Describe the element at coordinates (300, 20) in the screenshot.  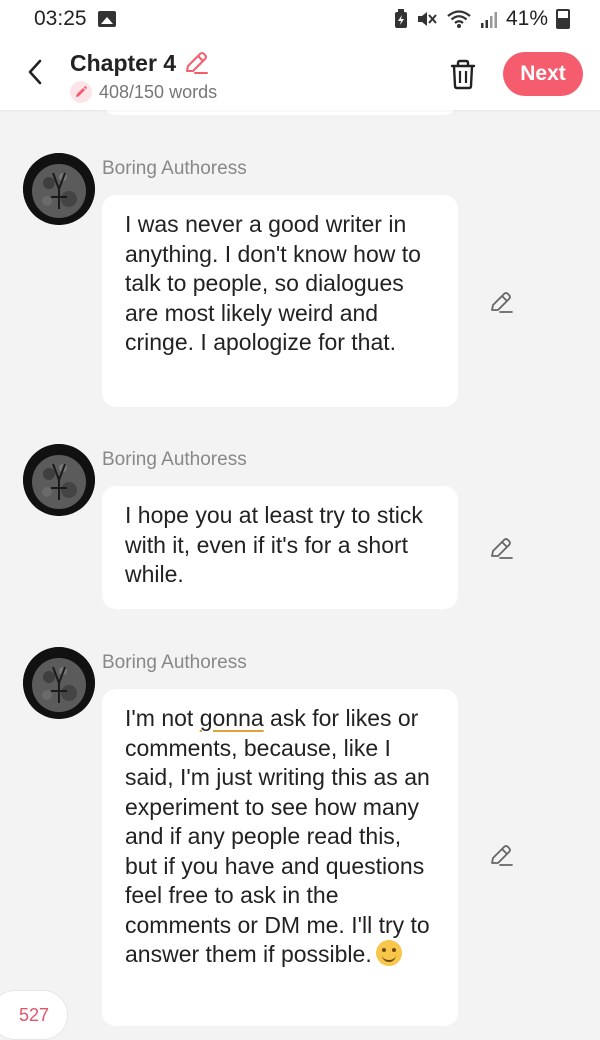
I see `status-bar: 03:25 41%` at that location.